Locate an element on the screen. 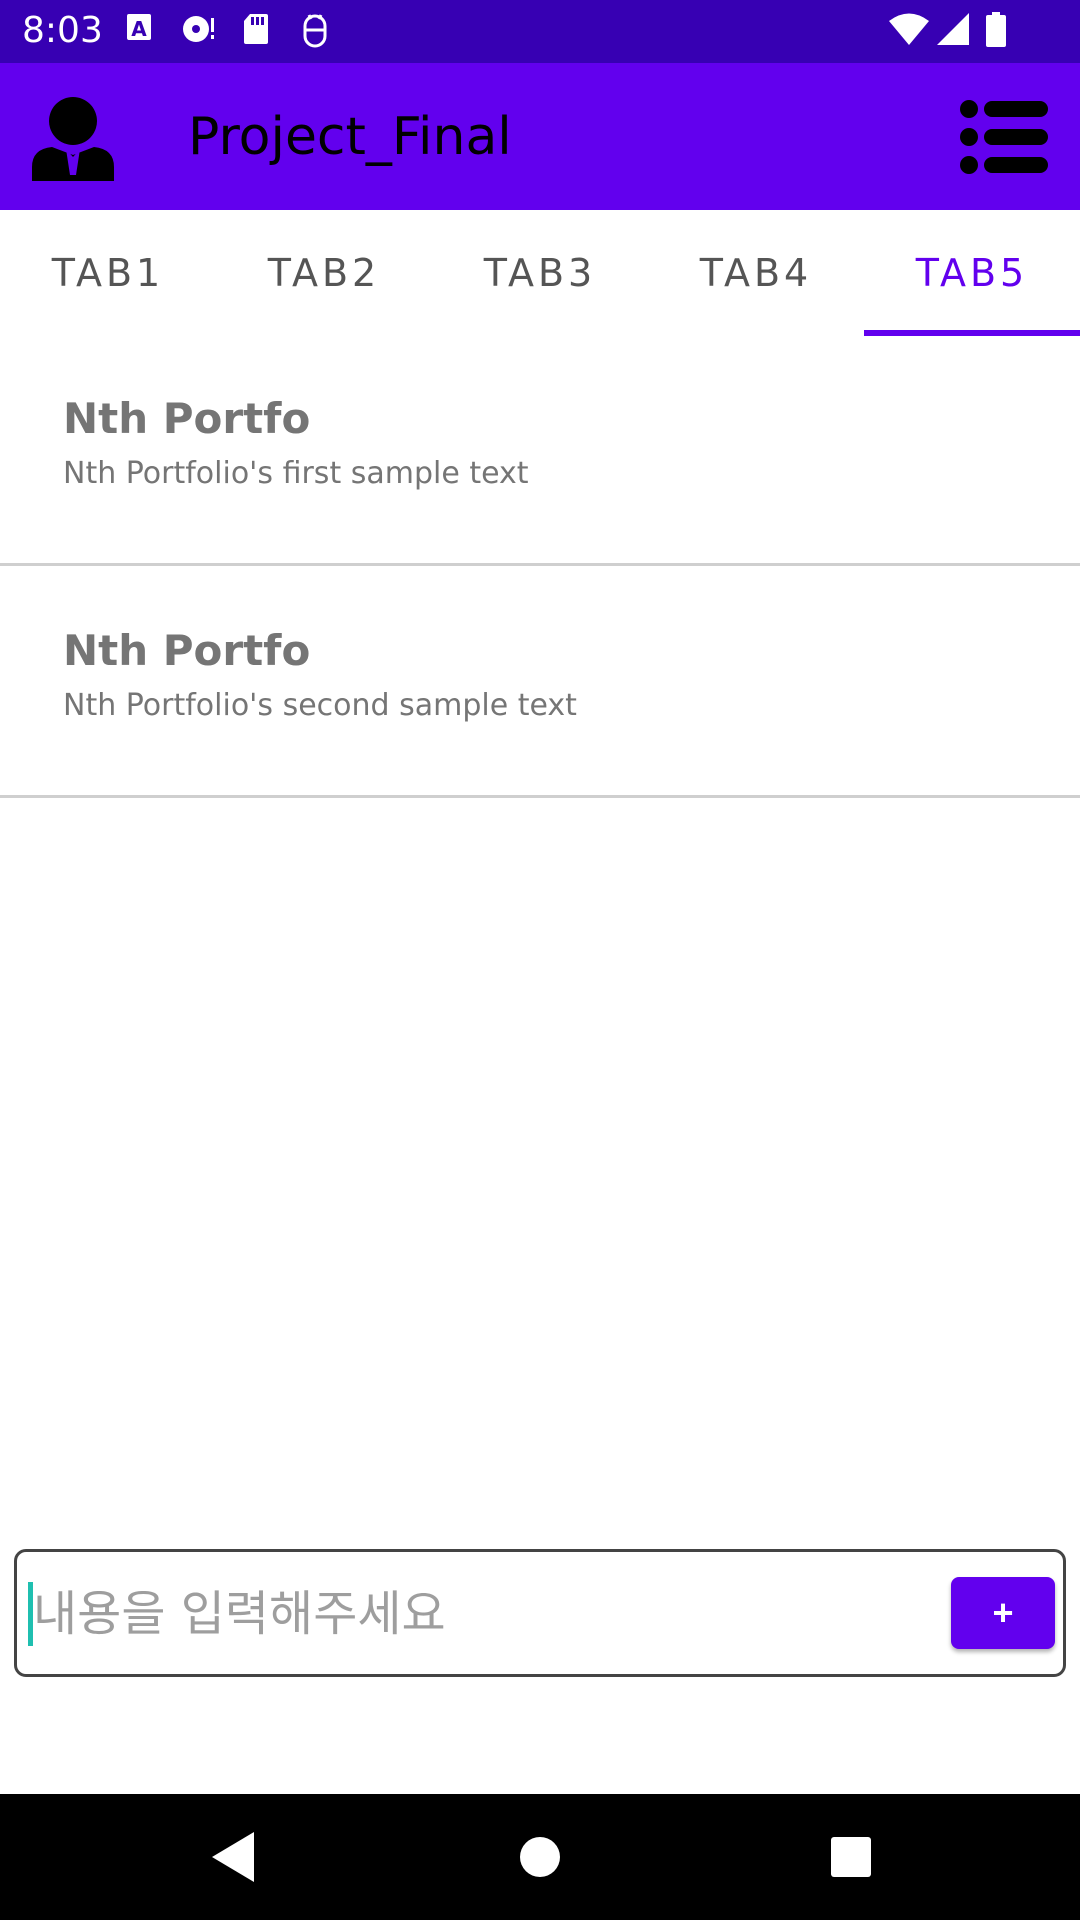 This screenshot has width=1080, height=1920. home-icon is located at coordinates (540, 1857).